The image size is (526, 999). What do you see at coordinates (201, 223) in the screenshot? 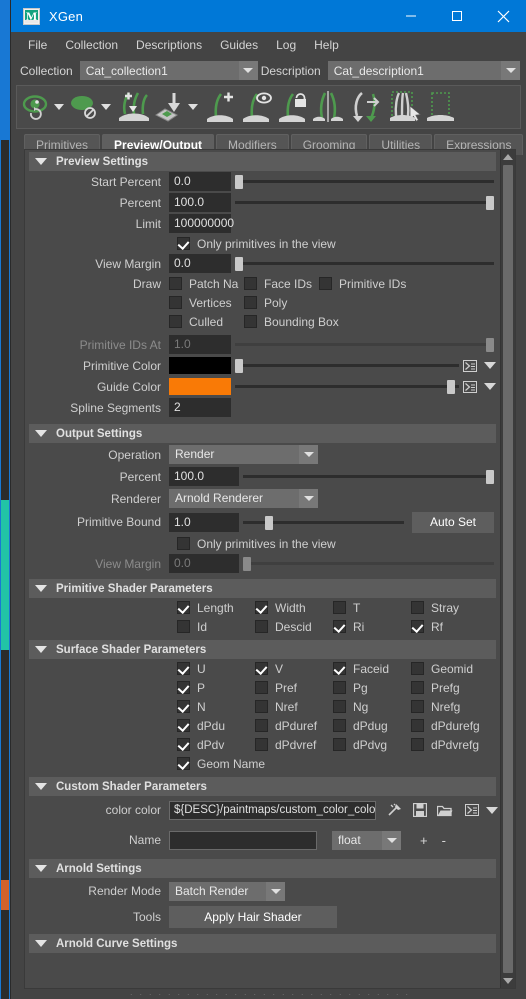
I see `limit-input: 100000000` at bounding box center [201, 223].